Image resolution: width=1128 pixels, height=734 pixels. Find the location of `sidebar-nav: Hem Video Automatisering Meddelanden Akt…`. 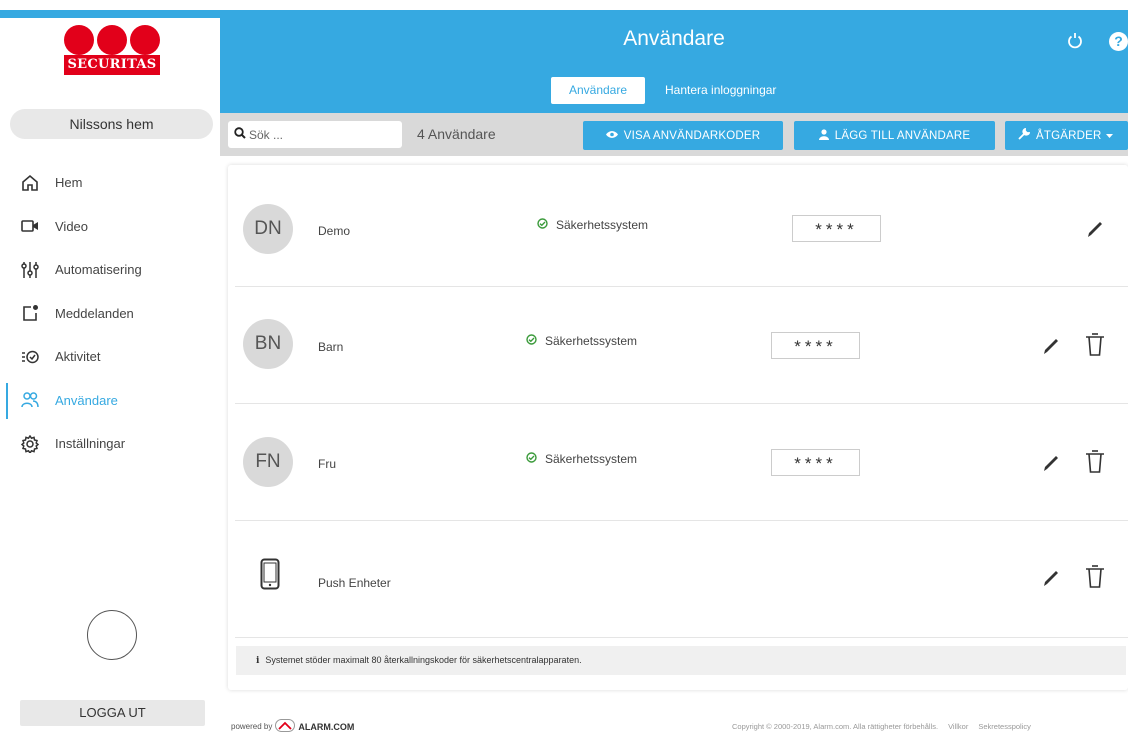

sidebar-nav: Hem Video Automatisering Meddelanden Akt… is located at coordinates (110, 313).